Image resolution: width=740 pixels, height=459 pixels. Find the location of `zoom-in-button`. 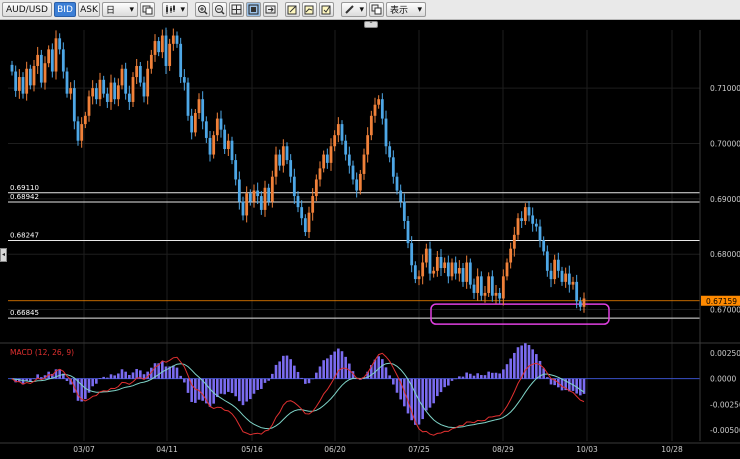

zoom-in-button is located at coordinates (202, 9).